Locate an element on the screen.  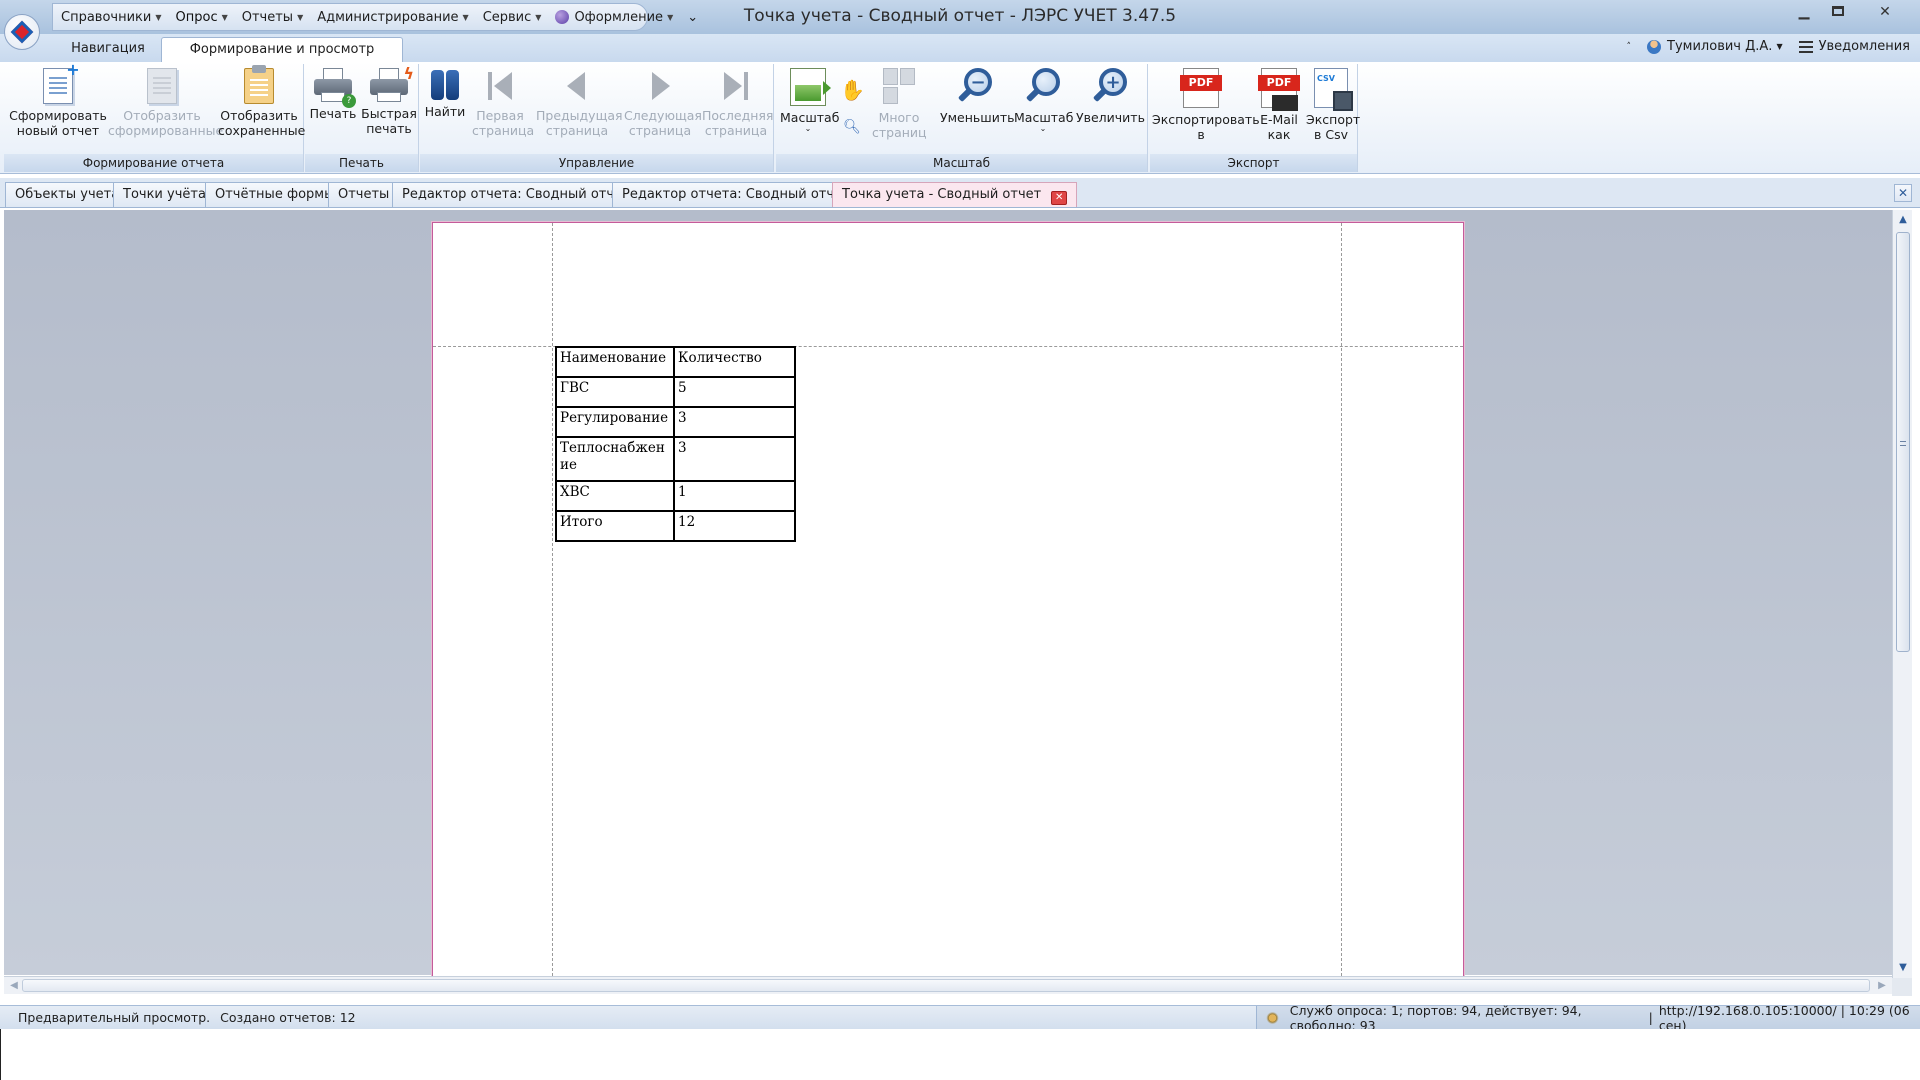
cell-name: ГВС is located at coordinates (615, 392).